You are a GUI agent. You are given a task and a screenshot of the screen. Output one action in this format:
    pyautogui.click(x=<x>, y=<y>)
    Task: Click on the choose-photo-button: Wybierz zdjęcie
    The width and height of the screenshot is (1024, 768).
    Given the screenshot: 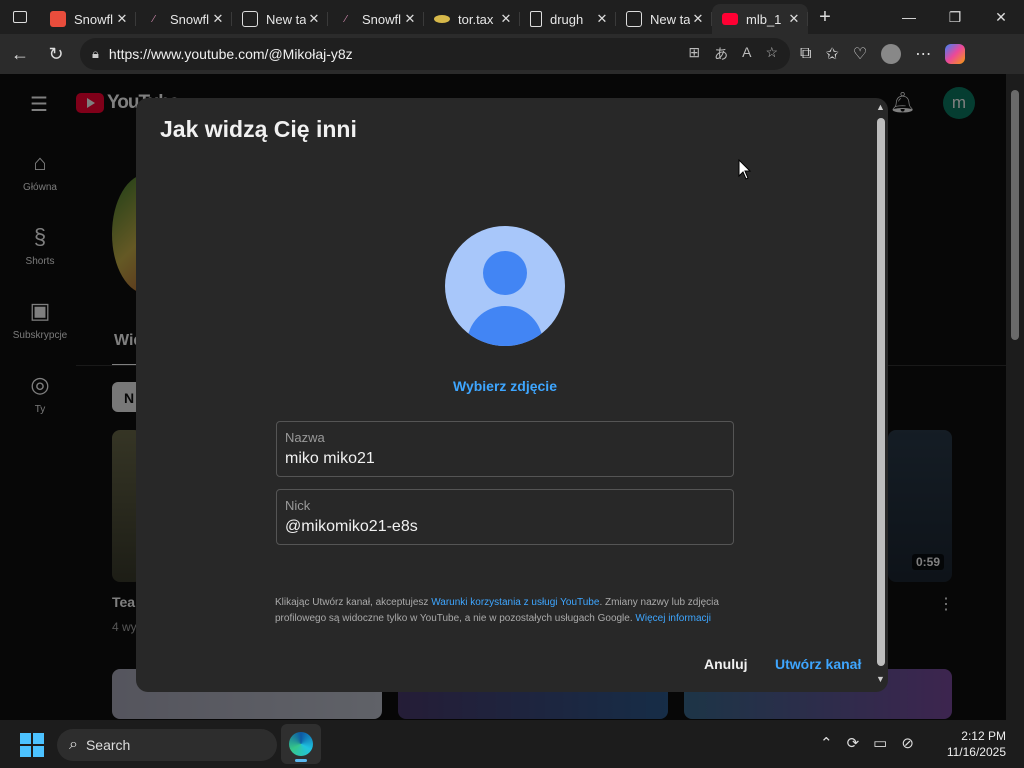 What is the action you would take?
    pyautogui.click(x=505, y=386)
    